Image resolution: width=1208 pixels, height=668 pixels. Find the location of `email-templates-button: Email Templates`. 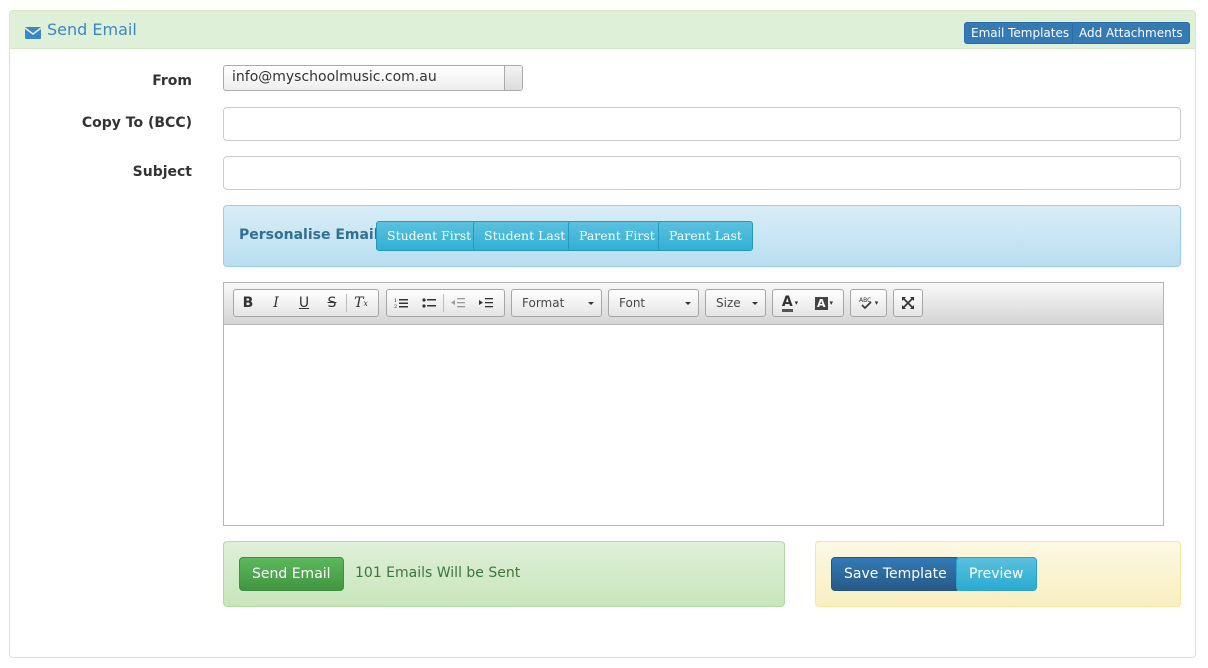

email-templates-button: Email Templates is located at coordinates (1020, 33).